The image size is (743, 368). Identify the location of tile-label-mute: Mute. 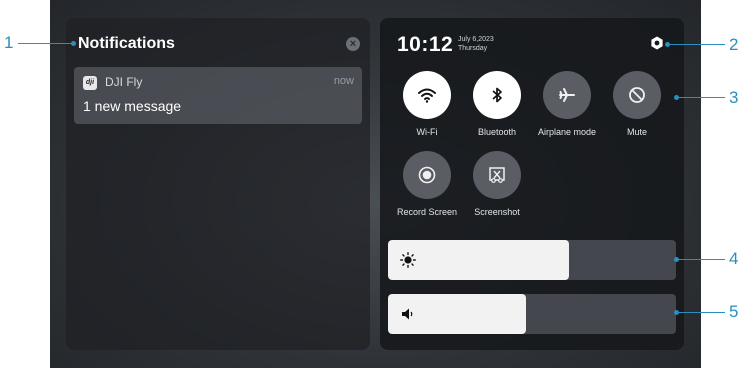
(636, 132).